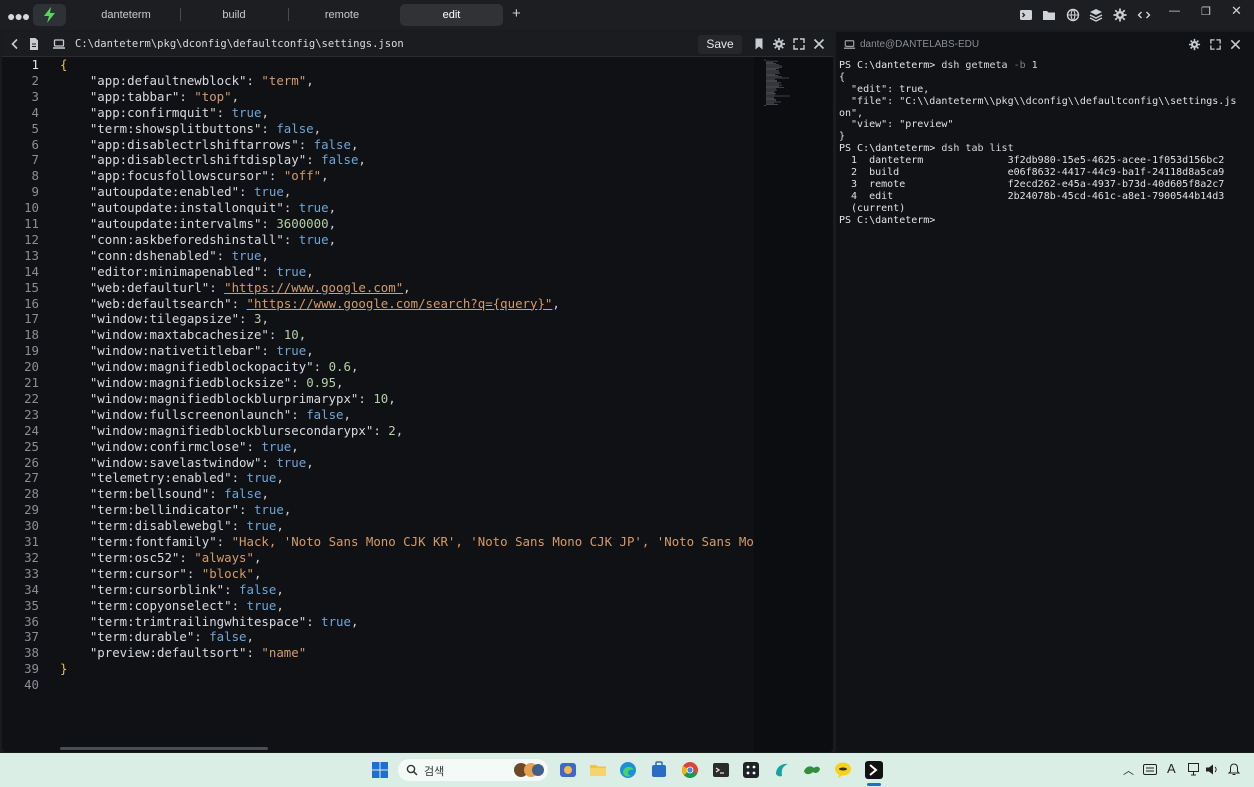 The image size is (1254, 787). Describe the element at coordinates (201, 462) in the screenshot. I see `code-line: "window:savelastwindow": true,` at that location.